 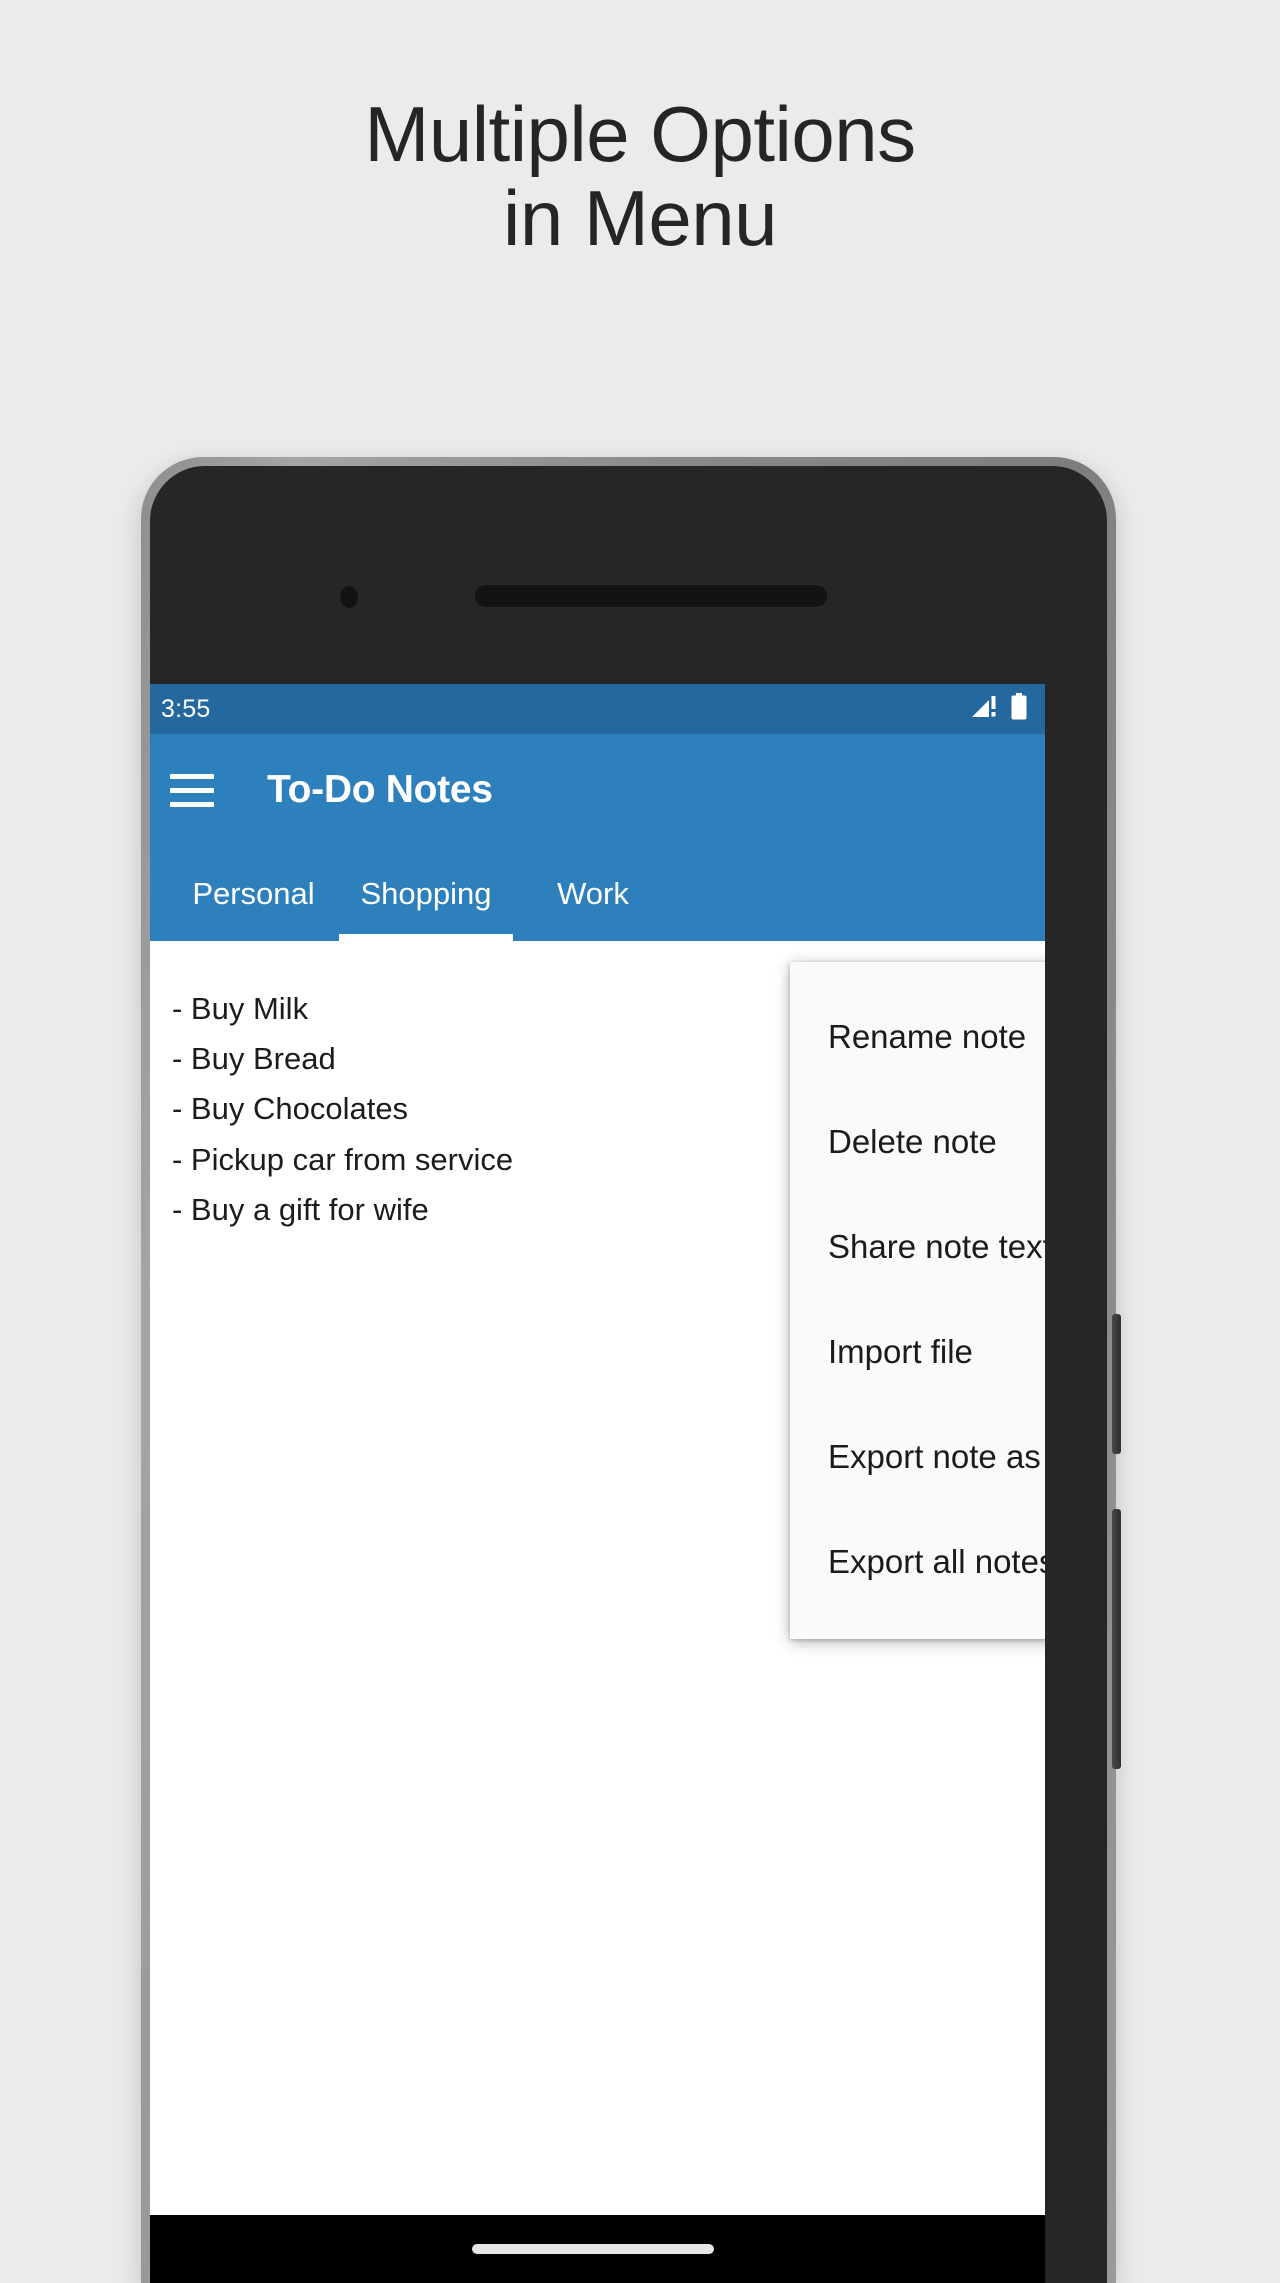 I want to click on tab-label: Personal, so click(x=253, y=893).